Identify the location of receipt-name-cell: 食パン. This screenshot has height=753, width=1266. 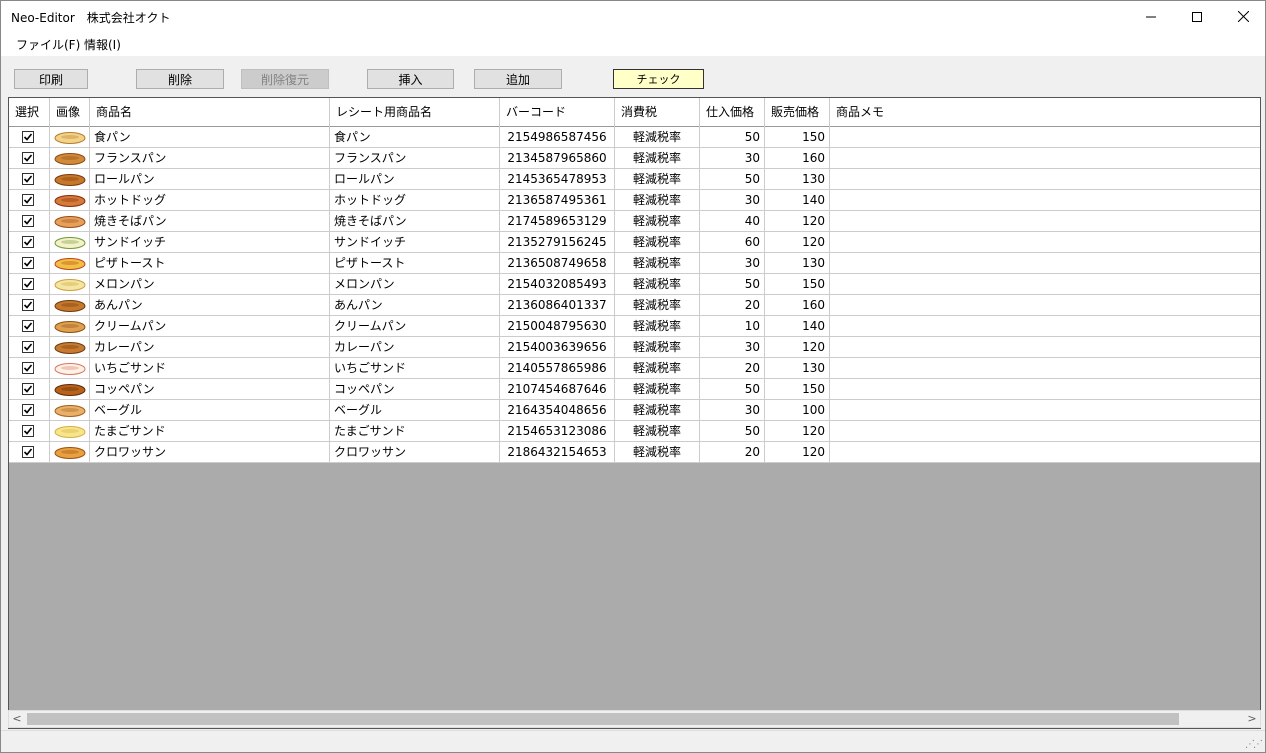
(415, 137).